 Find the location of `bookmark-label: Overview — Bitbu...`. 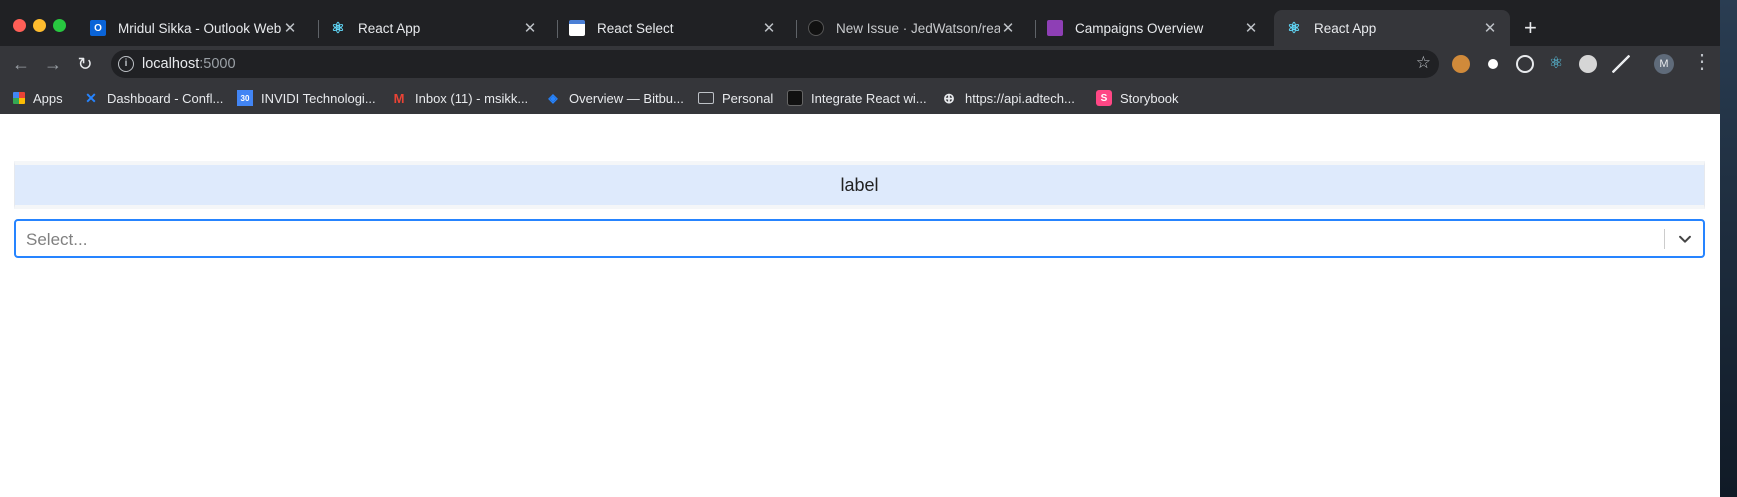

bookmark-label: Overview — Bitbu... is located at coordinates (626, 98).